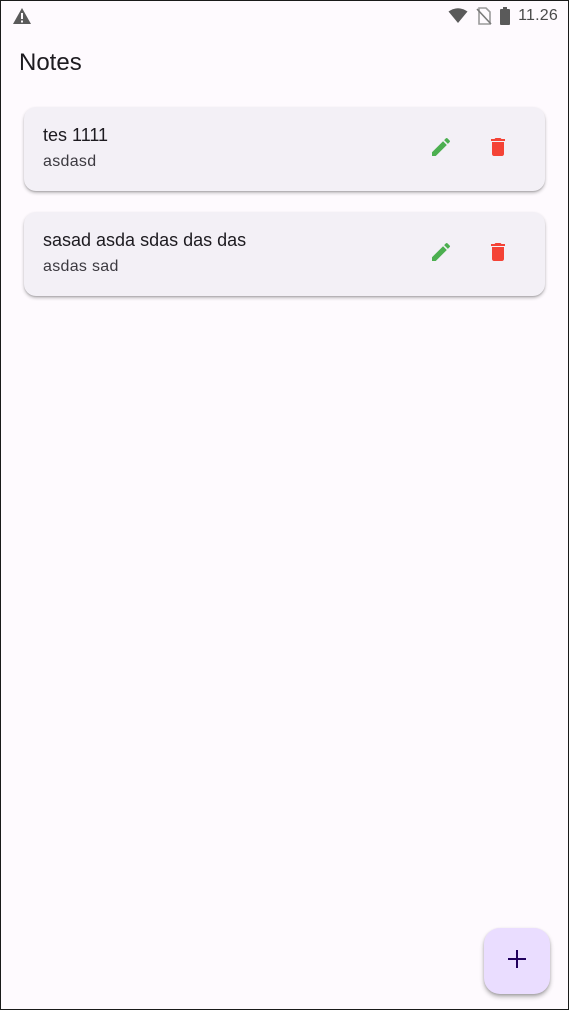 Image resolution: width=569 pixels, height=1010 pixels. Describe the element at coordinates (458, 16) in the screenshot. I see `wifi-icon` at that location.